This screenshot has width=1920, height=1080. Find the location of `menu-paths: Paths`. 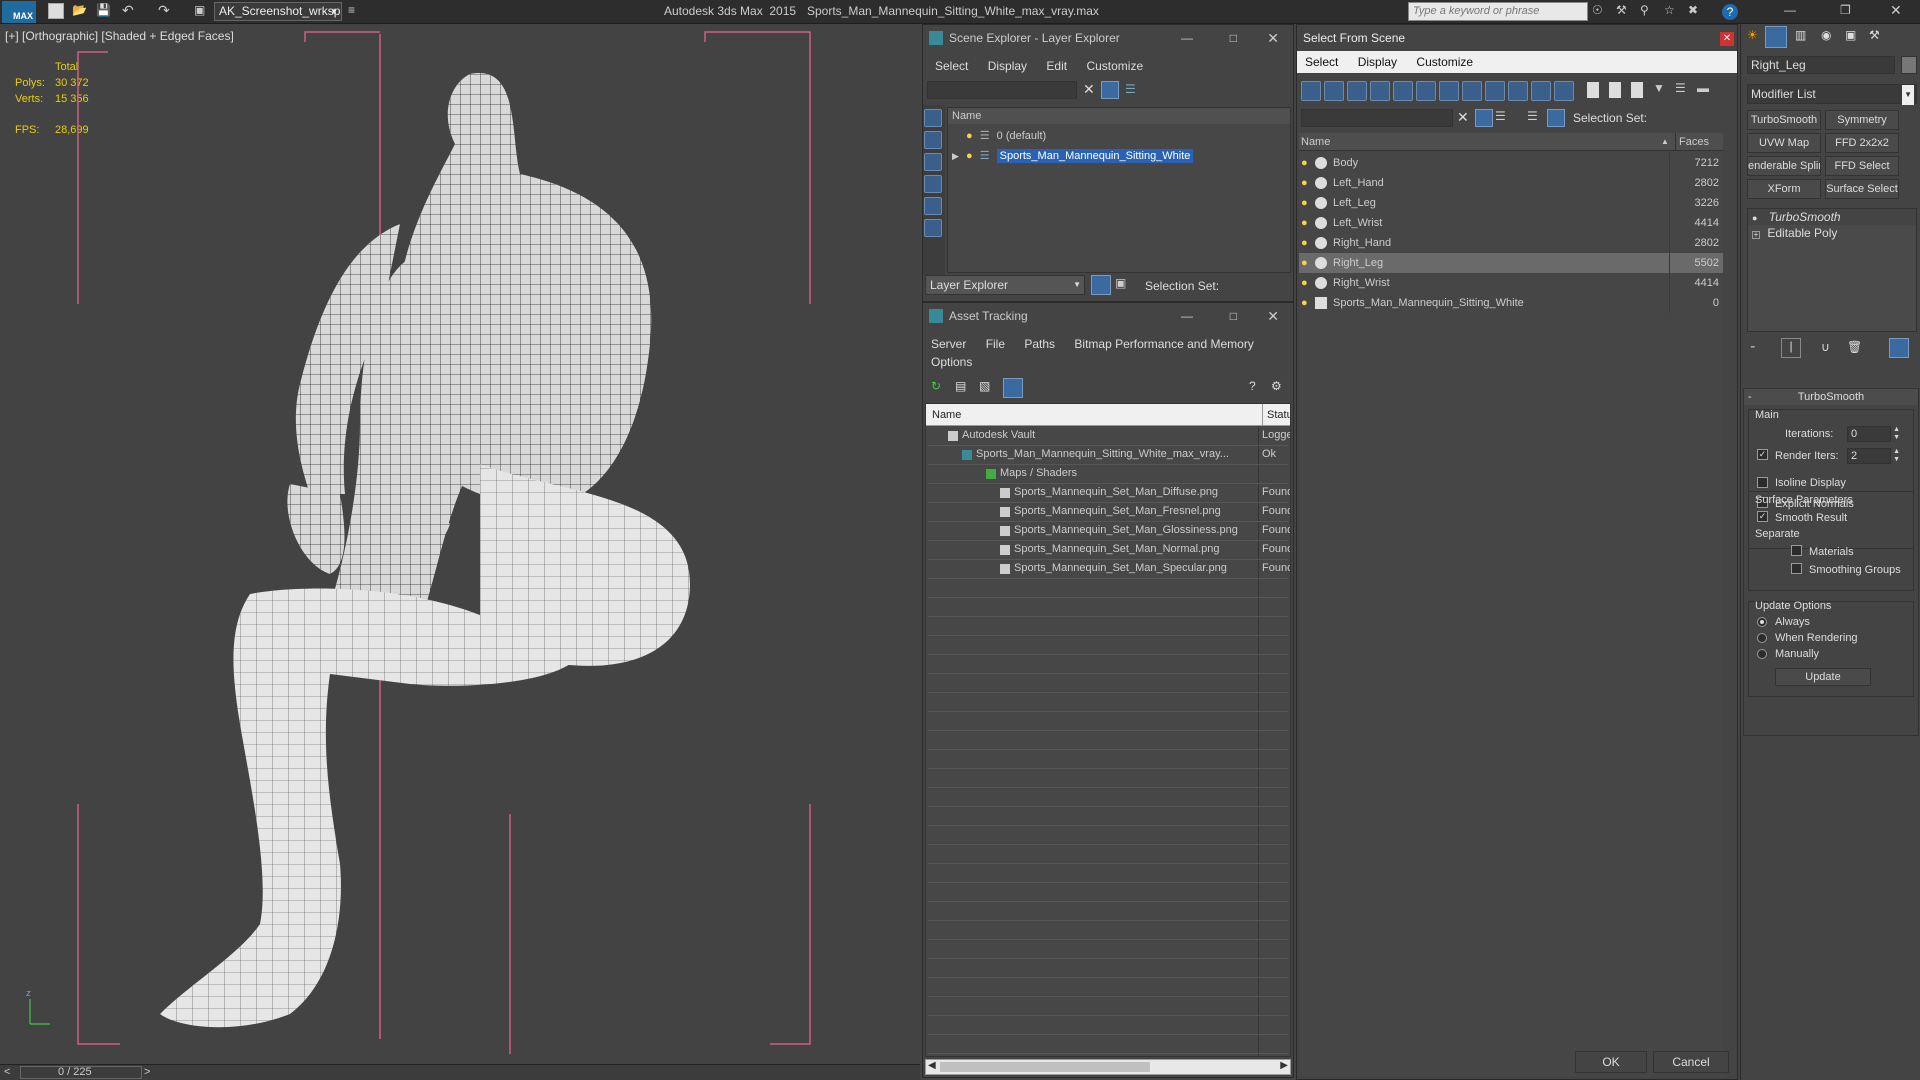

menu-paths: Paths is located at coordinates (1039, 344).